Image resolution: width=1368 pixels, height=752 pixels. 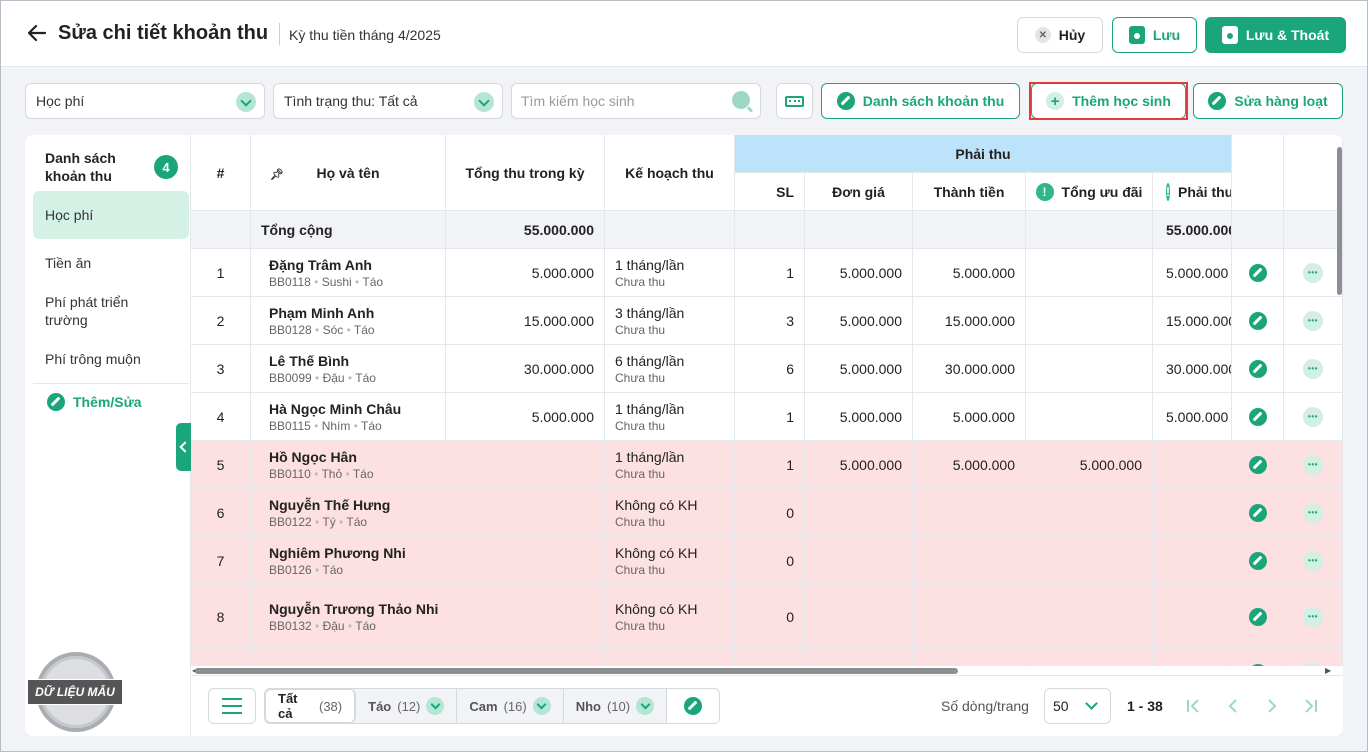 I want to click on plan-cell: 3 tháng/lần Chưa thu, so click(x=670, y=321).